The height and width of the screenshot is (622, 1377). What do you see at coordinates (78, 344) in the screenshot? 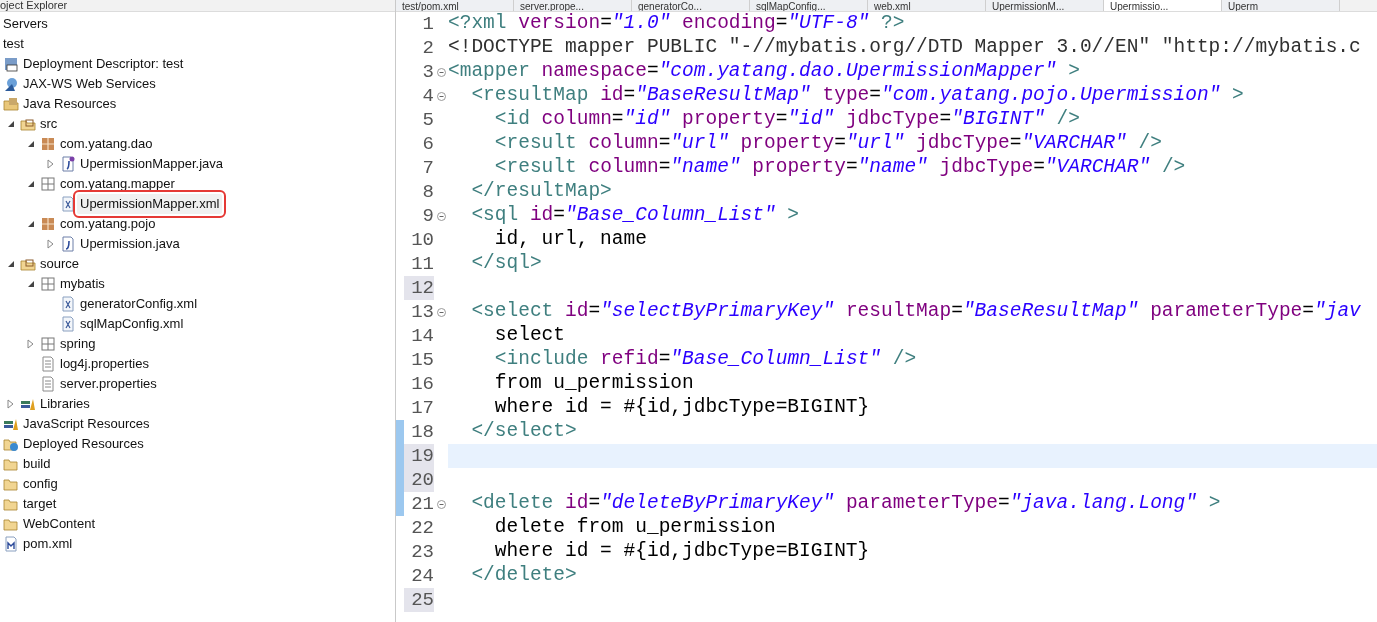
I see `tree-item: spring` at bounding box center [78, 344].